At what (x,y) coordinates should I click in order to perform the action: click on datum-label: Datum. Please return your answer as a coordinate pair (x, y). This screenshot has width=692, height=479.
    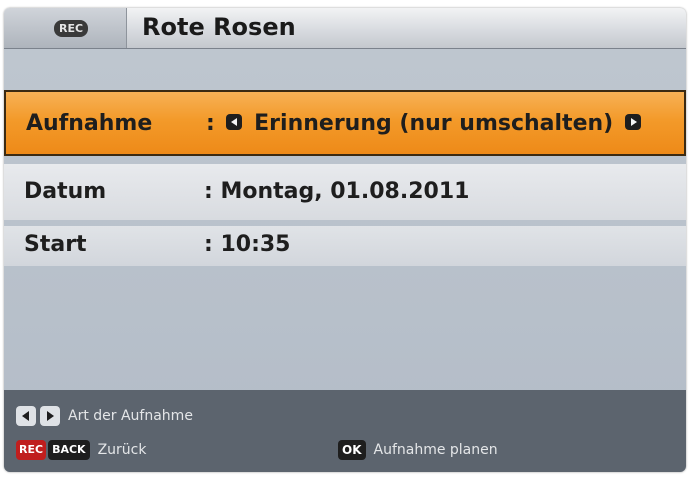
    Looking at the image, I should click on (65, 191).